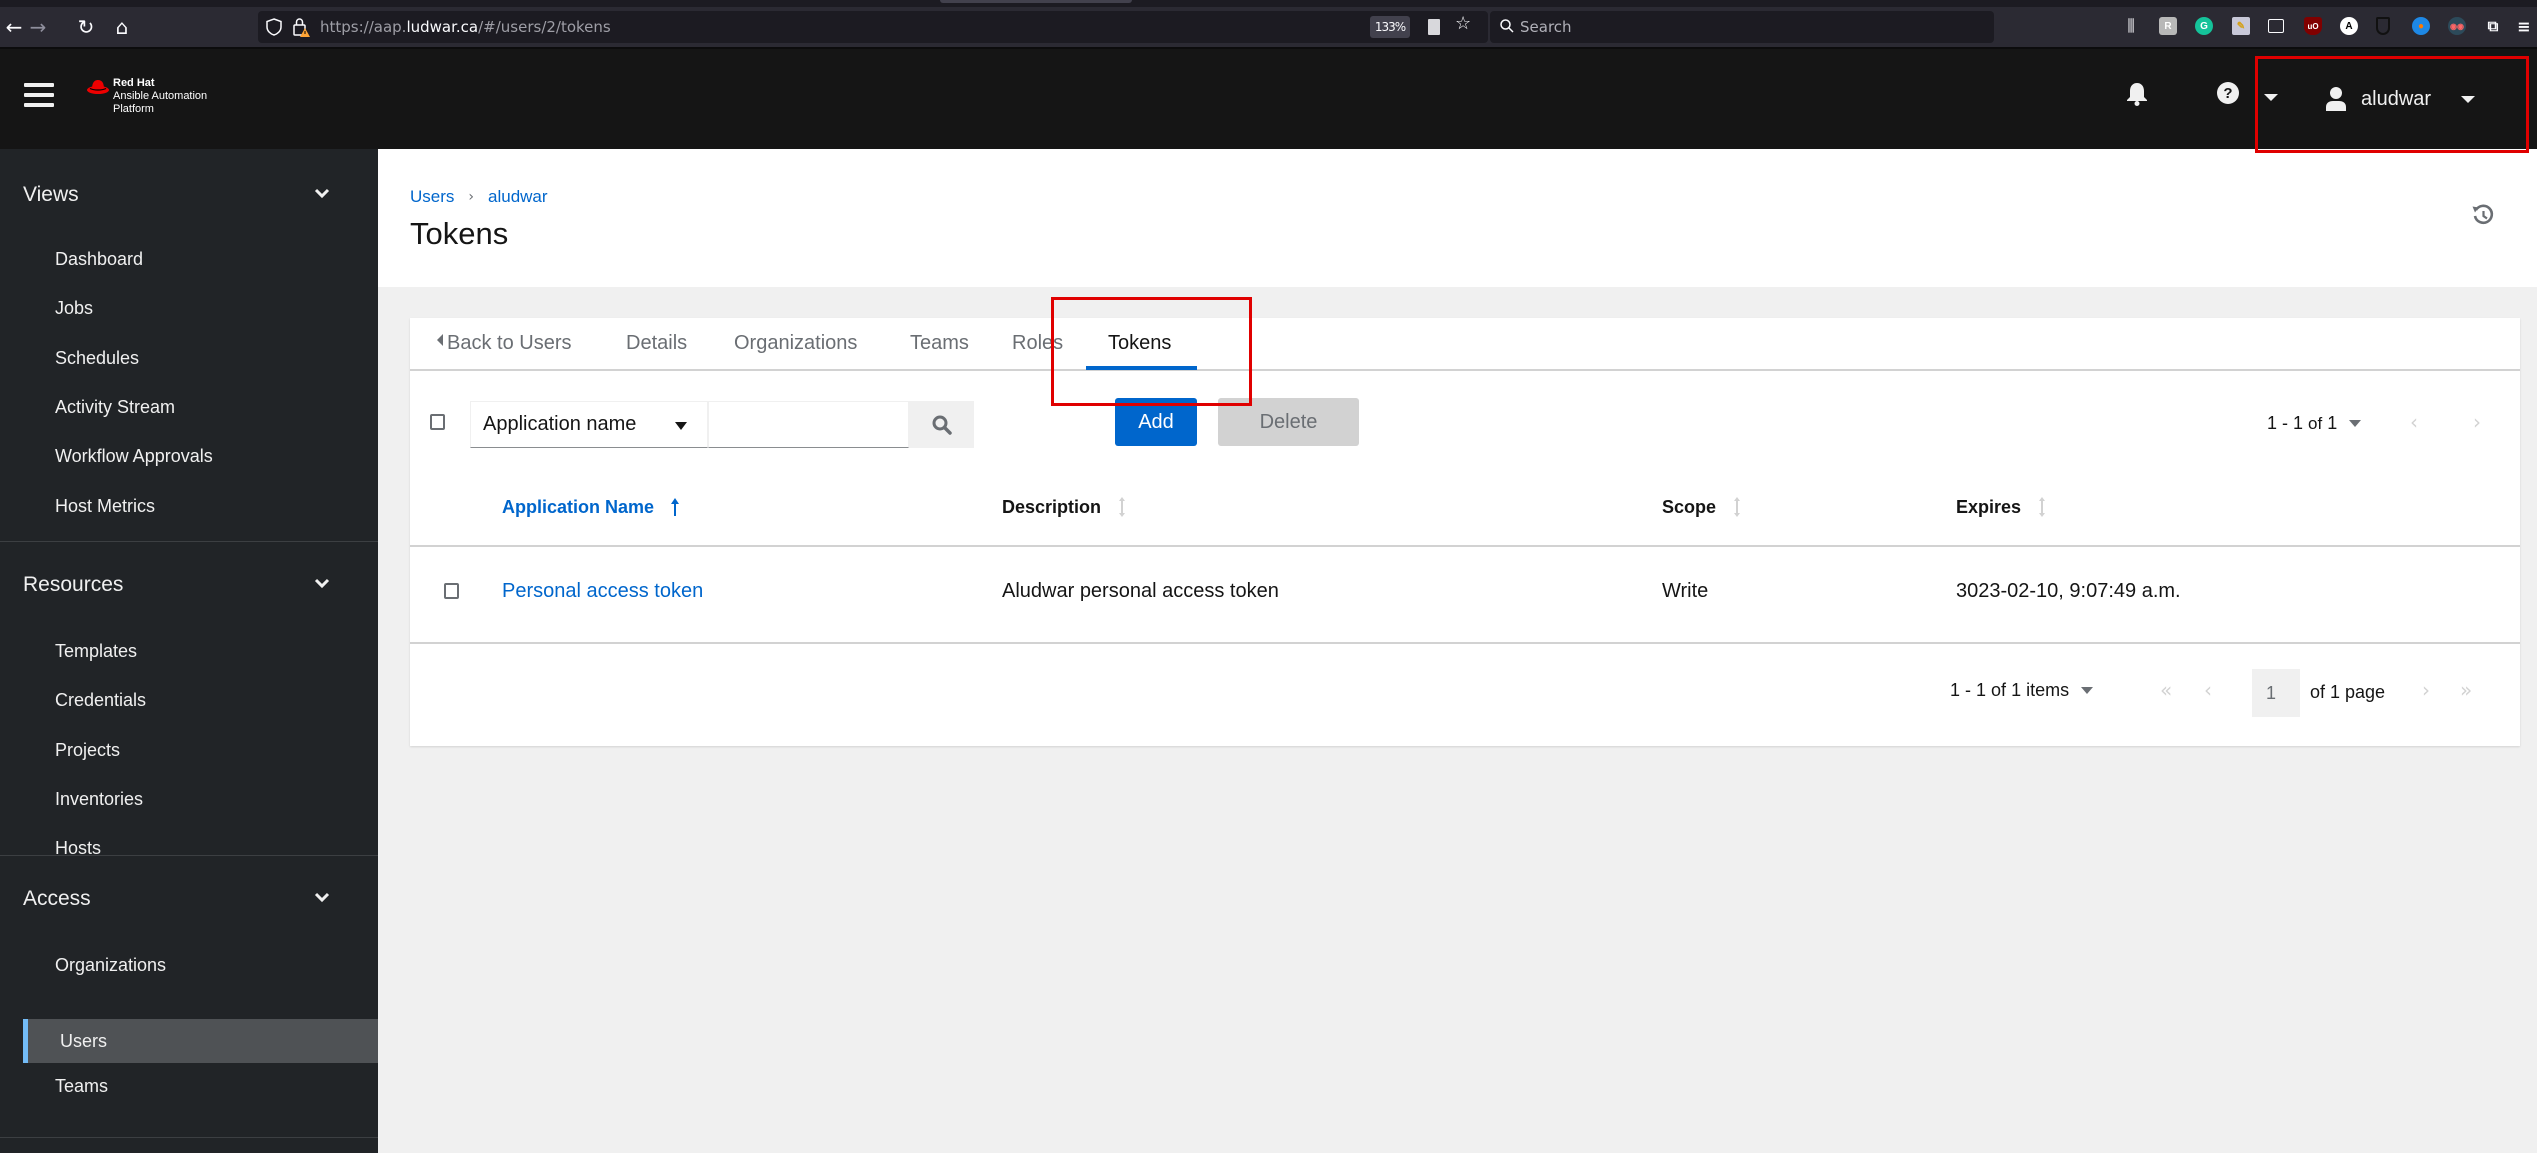 Image resolution: width=2537 pixels, height=1153 pixels. I want to click on red-hat-logo: Red Hat Ansible Automation Platform, so click(161, 99).